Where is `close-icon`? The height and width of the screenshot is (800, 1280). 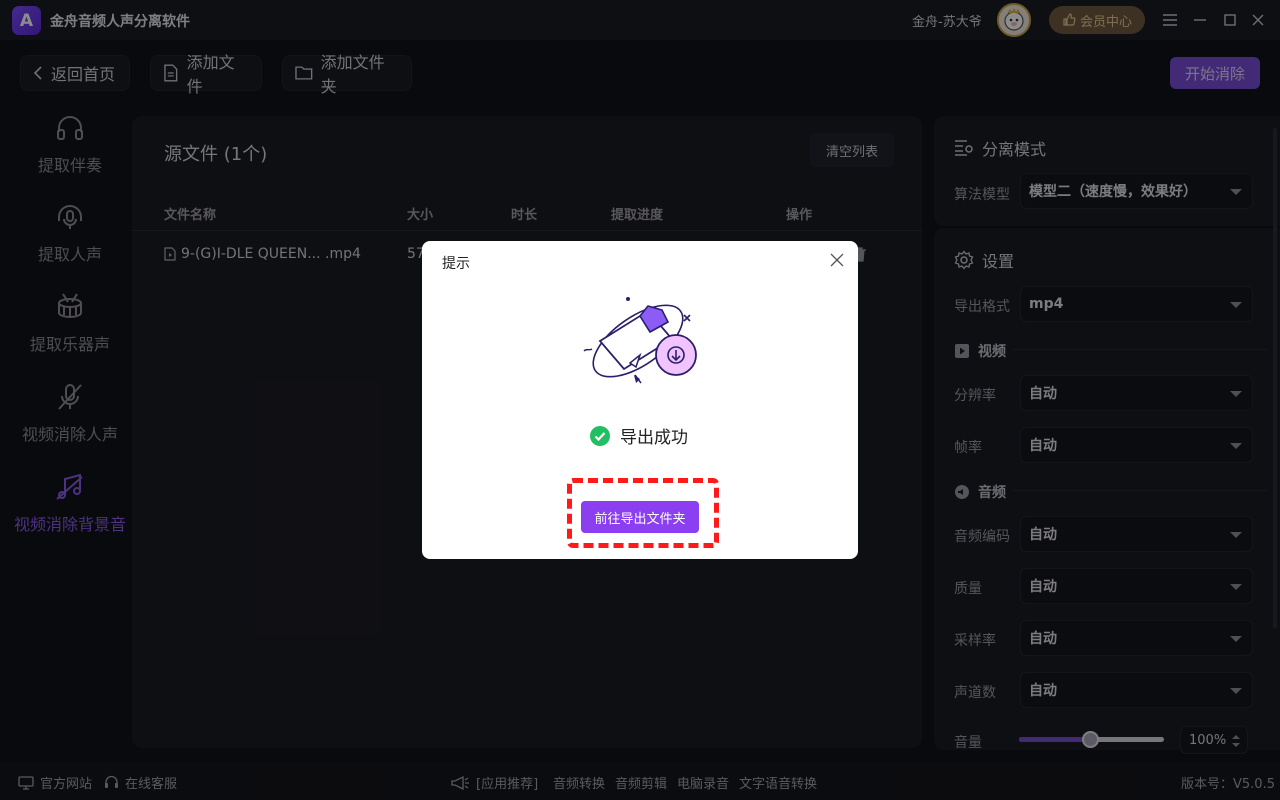
close-icon is located at coordinates (837, 260).